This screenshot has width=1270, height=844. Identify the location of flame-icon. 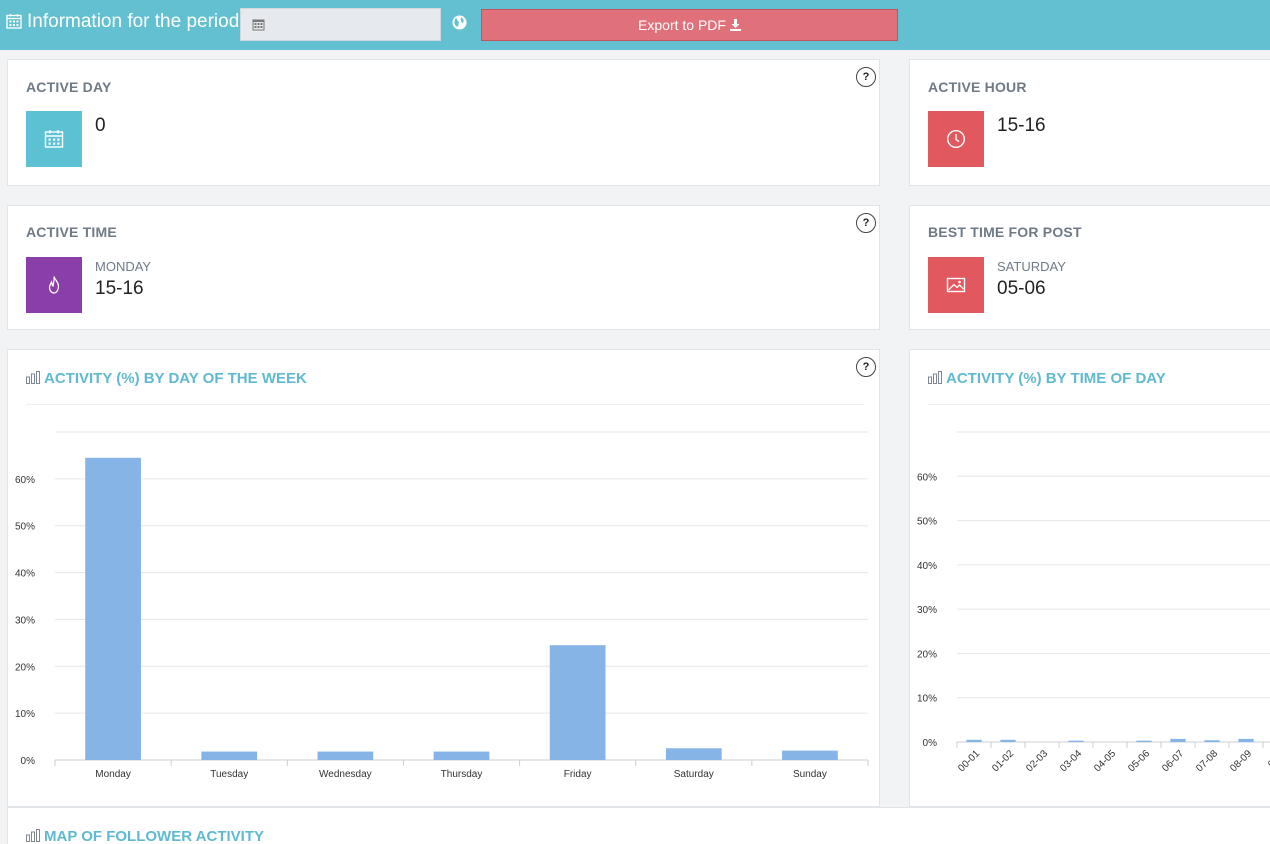
(54, 285).